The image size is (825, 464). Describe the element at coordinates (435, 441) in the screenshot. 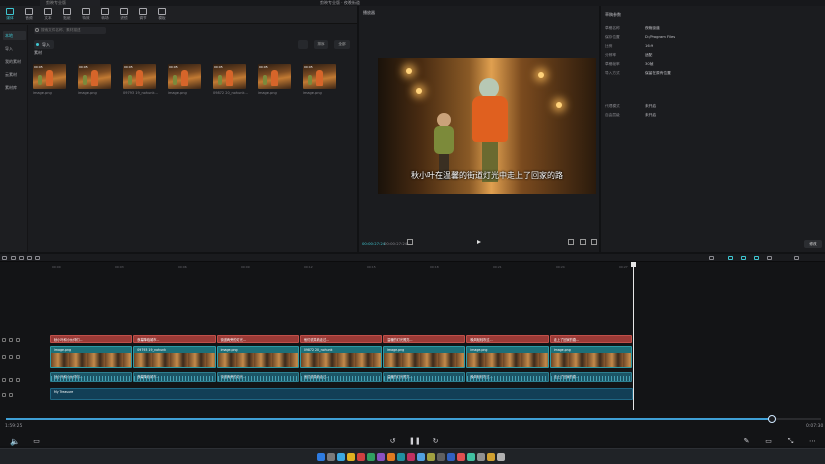

I see `forward-icon: ↻` at that location.